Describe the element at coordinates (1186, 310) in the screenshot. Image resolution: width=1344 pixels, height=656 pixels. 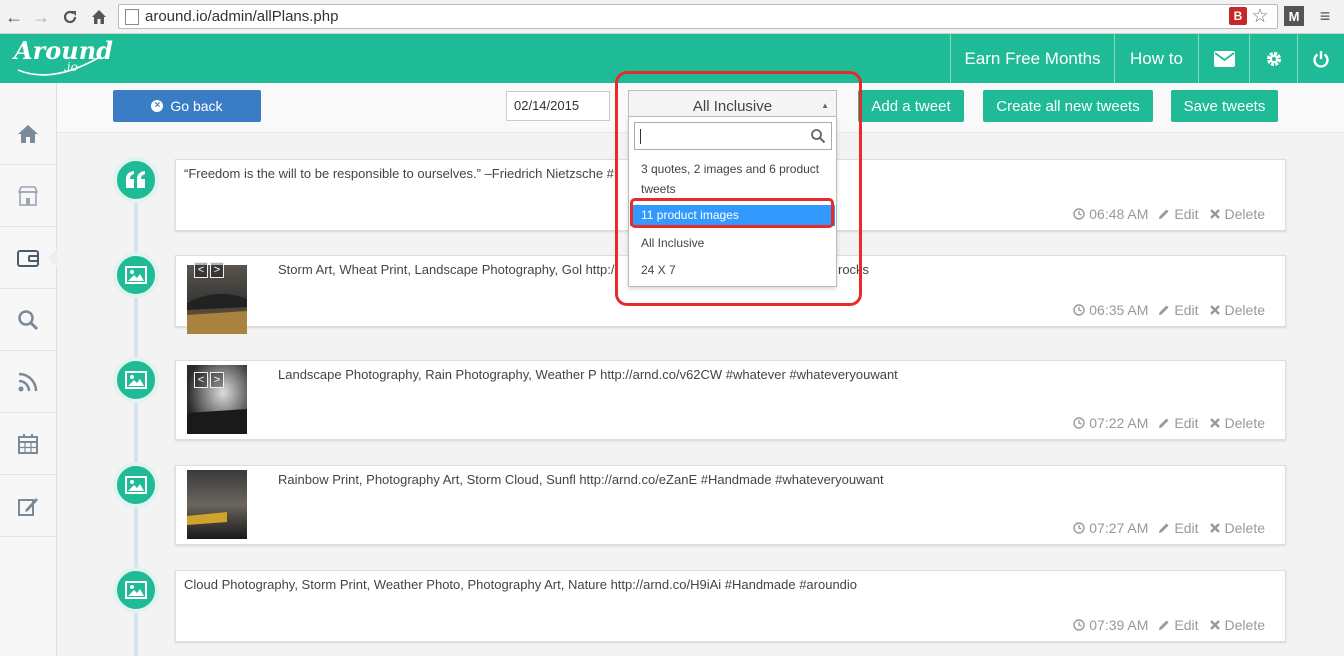
I see `edit-label: Edit` at that location.